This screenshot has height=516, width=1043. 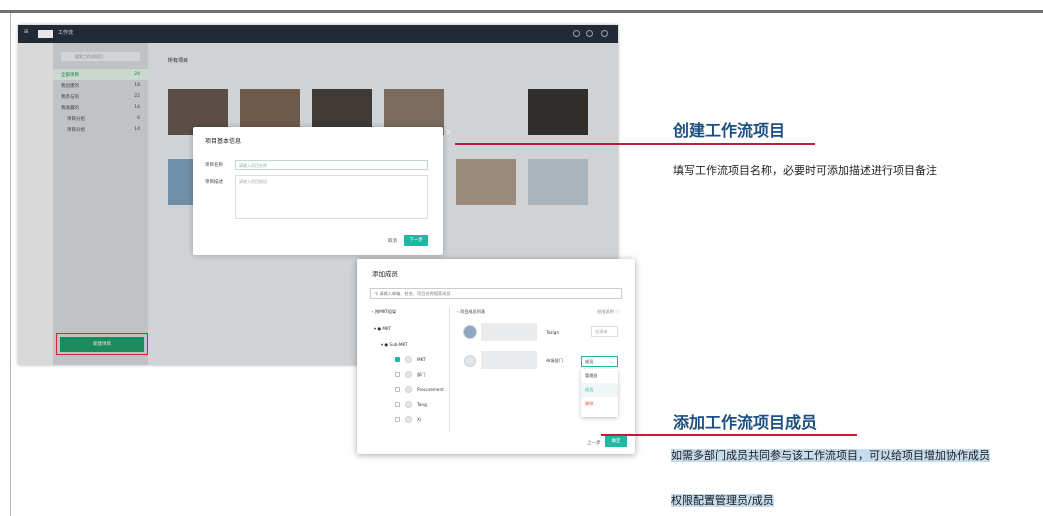 What do you see at coordinates (471, 311) in the screenshot?
I see `member-list-header: ‹ 项目成员列表` at bounding box center [471, 311].